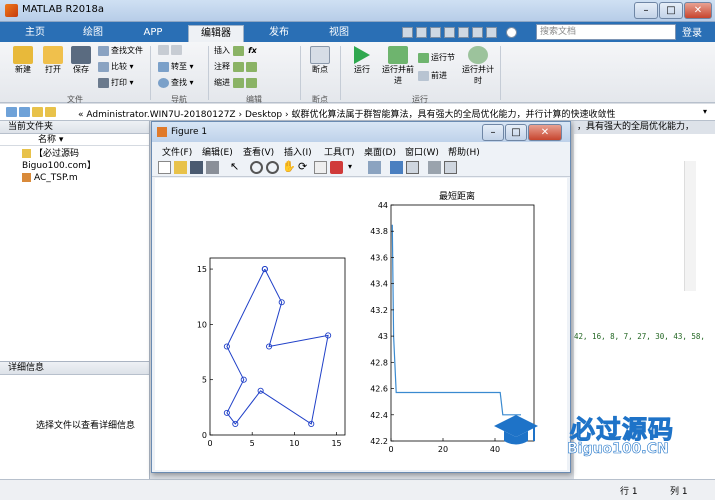 Image resolution: width=715 pixels, height=500 pixels. Describe the element at coordinates (116, 82) in the screenshot. I see `print-button: 打印 ▾` at that location.